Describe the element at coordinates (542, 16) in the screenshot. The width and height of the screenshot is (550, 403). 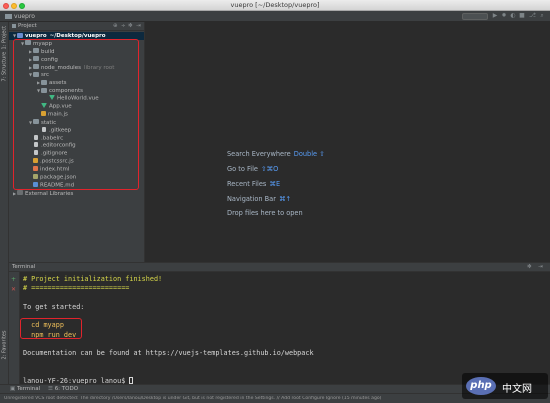
I see `search-icon: ⌕` at that location.